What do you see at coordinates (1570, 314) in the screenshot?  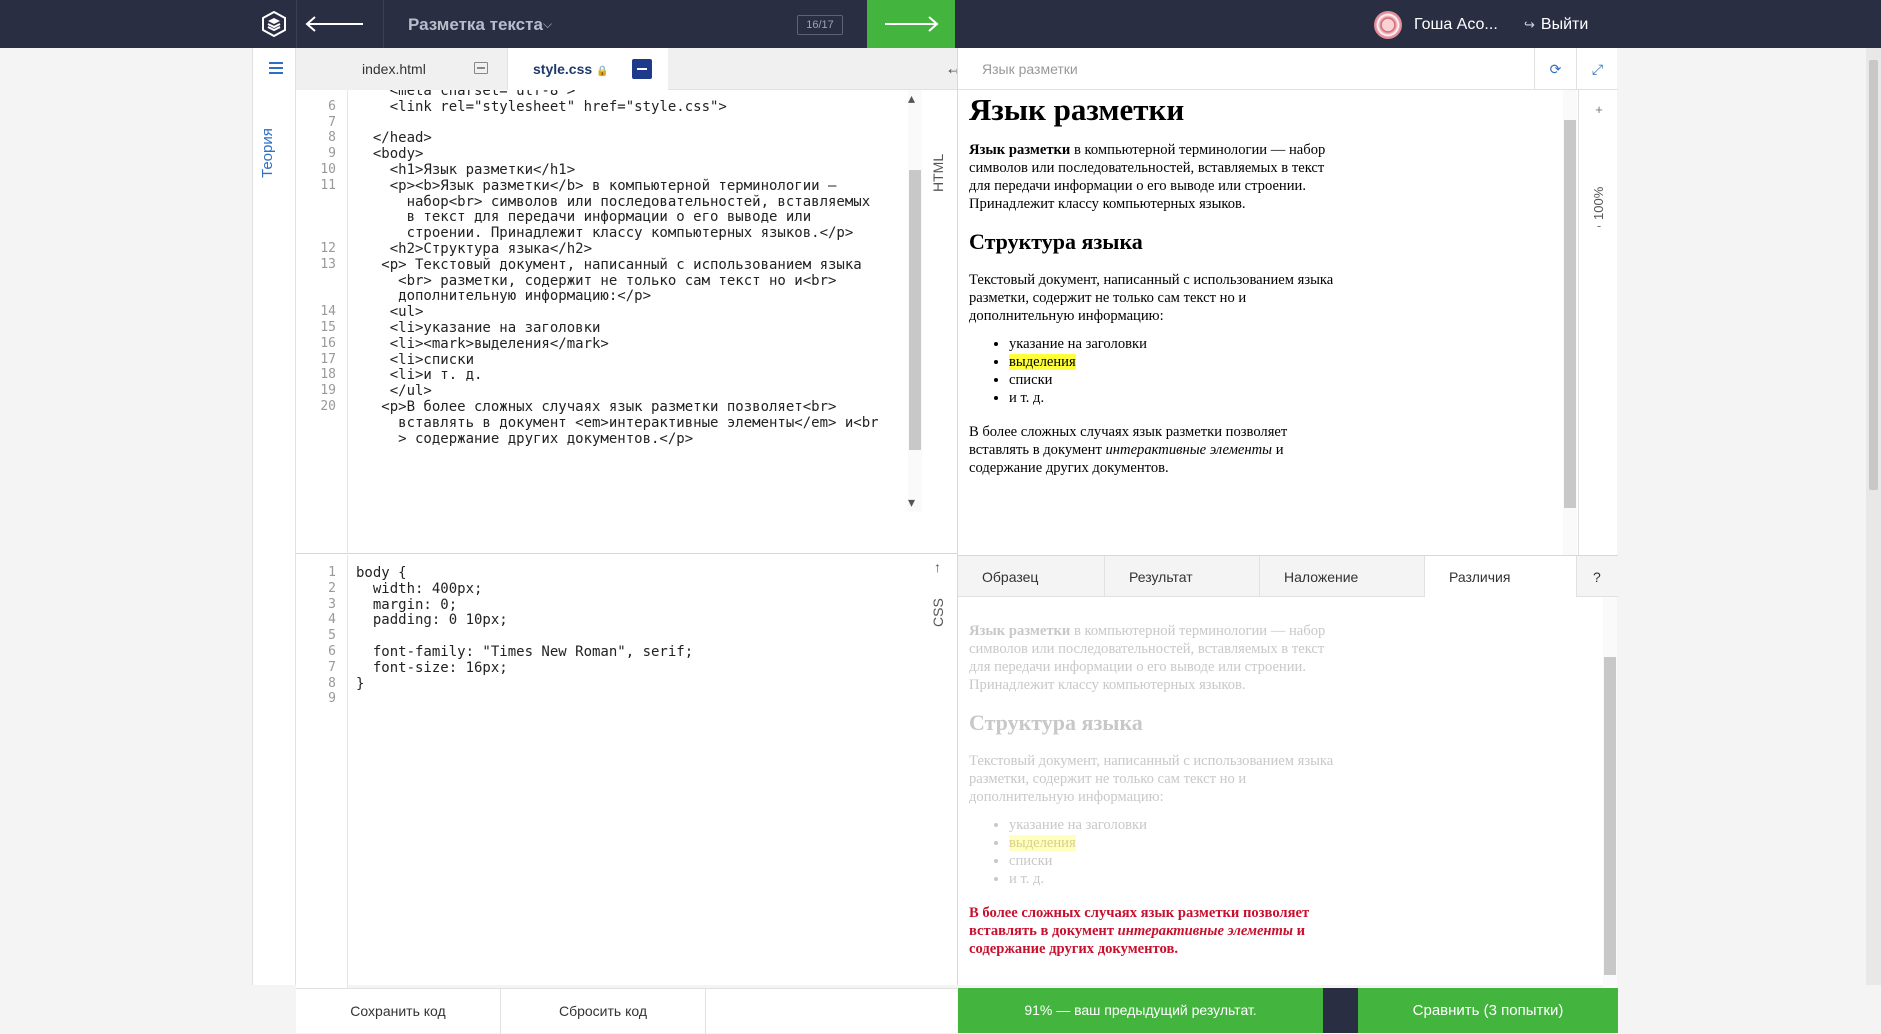 I see `preview-scroll-thumb` at bounding box center [1570, 314].